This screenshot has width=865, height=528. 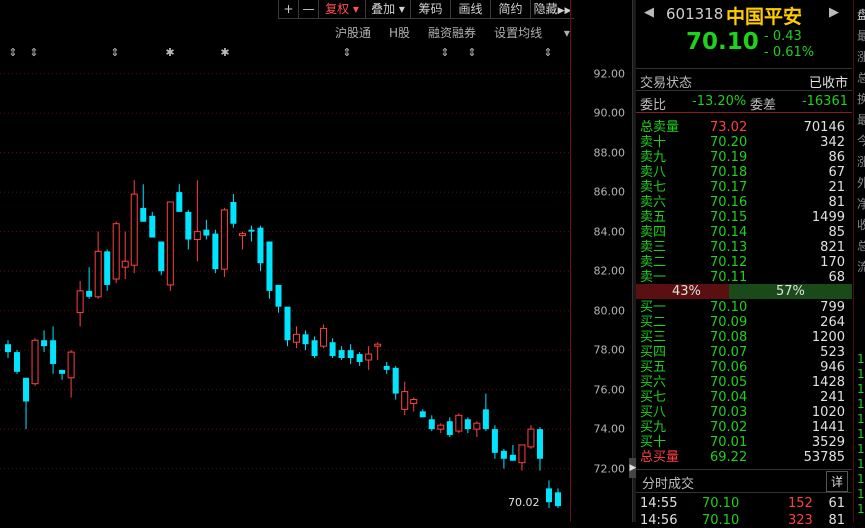 What do you see at coordinates (744, 367) in the screenshot?
I see `buy-level-row: 买五 70.06 946` at bounding box center [744, 367].